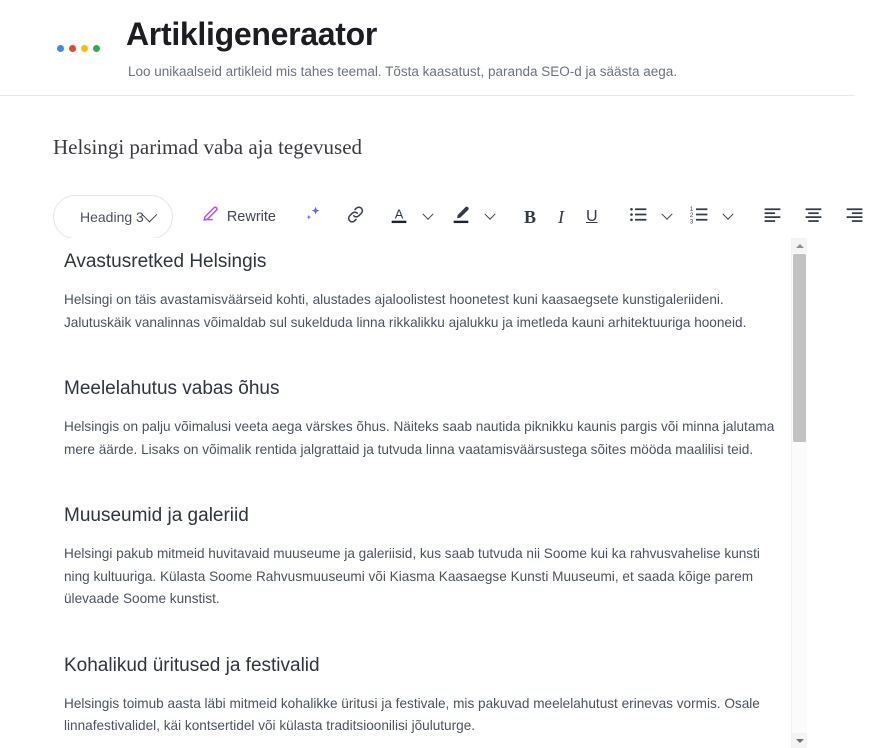 Image resolution: width=878 pixels, height=748 pixels. I want to click on align-right-button, so click(854, 217).